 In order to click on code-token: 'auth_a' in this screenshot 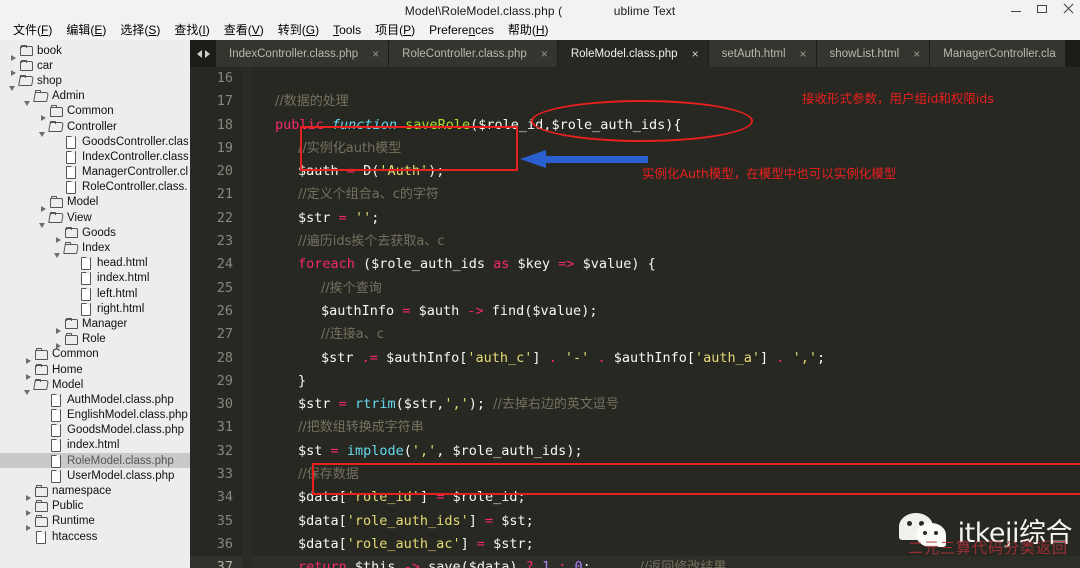, I will do `click(728, 357)`.